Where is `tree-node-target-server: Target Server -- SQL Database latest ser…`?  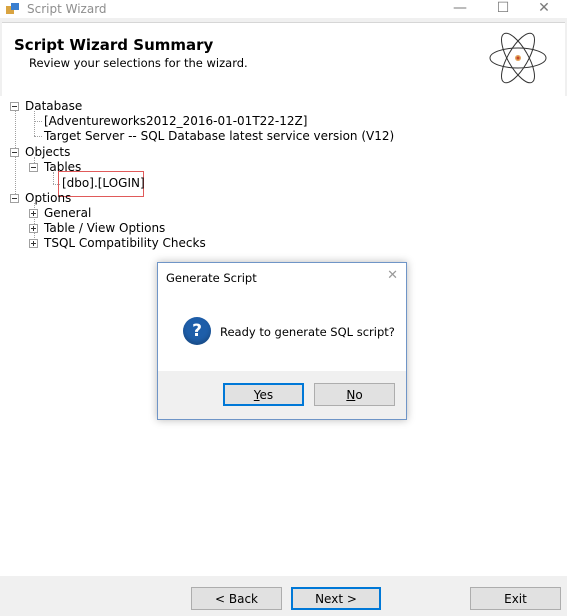 tree-node-target-server: Target Server -- SQL Database latest ser… is located at coordinates (219, 136).